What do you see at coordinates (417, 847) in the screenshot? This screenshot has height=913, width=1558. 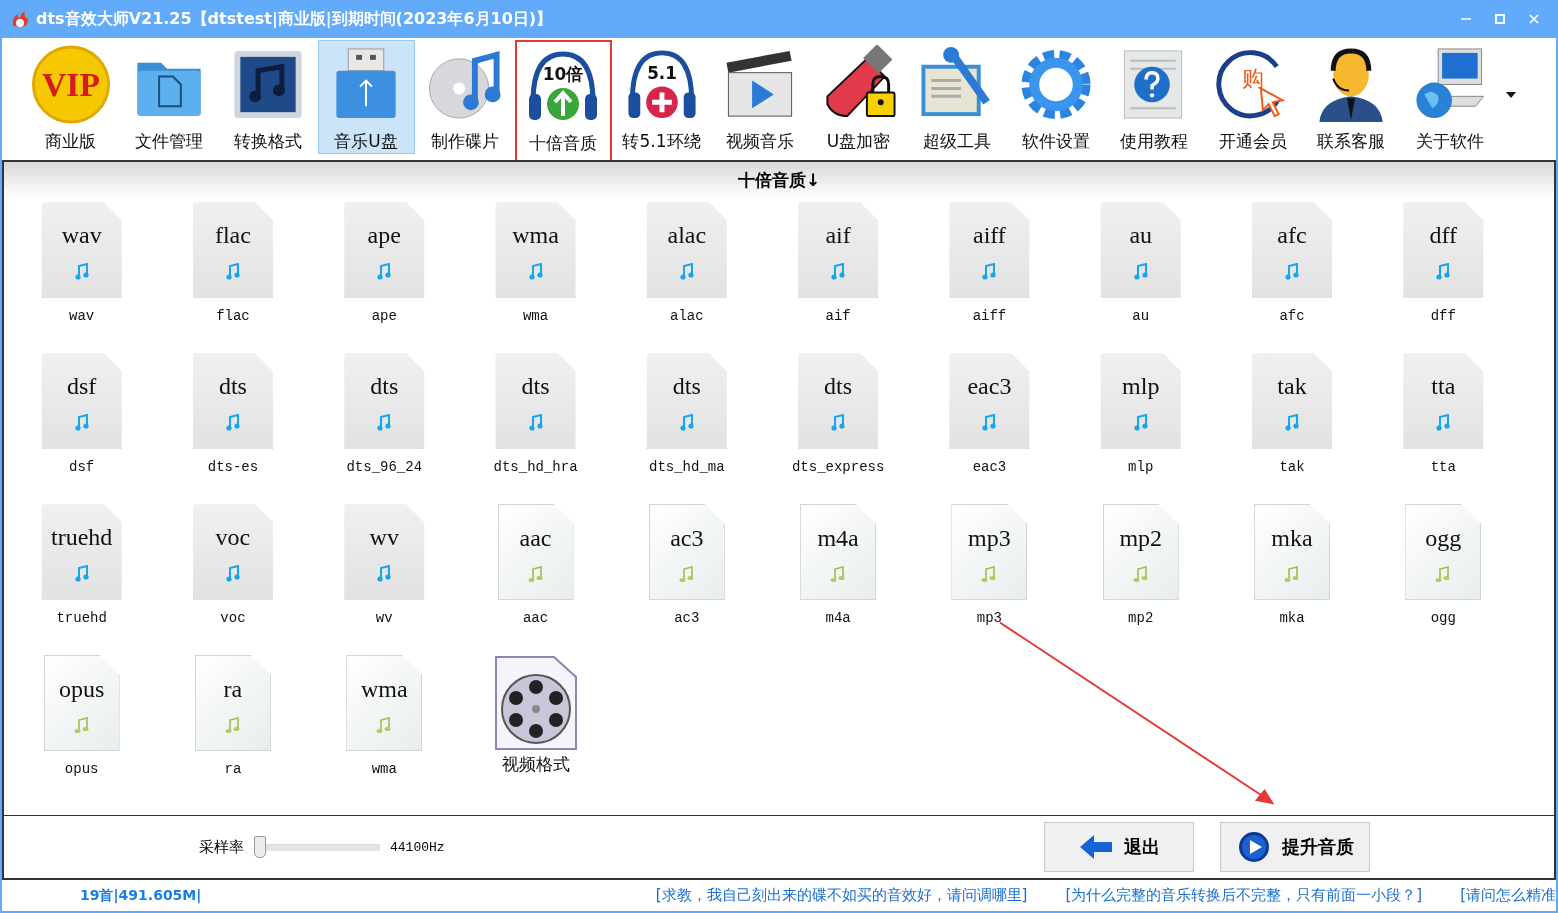 I see `sample-rate-value: 44100Hz` at bounding box center [417, 847].